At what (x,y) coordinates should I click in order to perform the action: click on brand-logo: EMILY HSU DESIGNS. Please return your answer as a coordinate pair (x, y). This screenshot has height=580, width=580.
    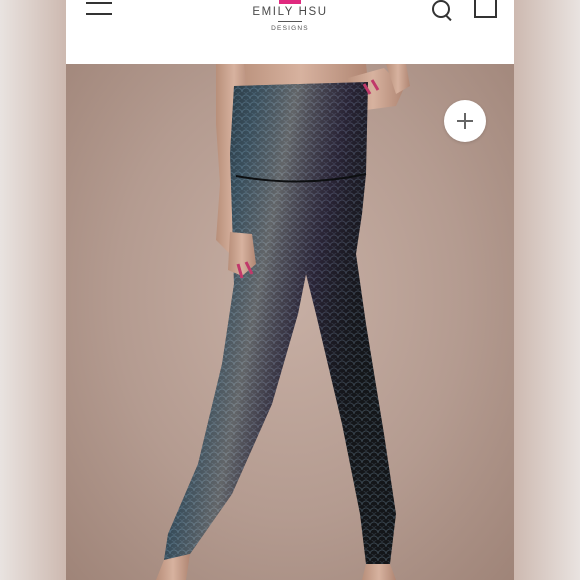
    Looking at the image, I should click on (290, 20).